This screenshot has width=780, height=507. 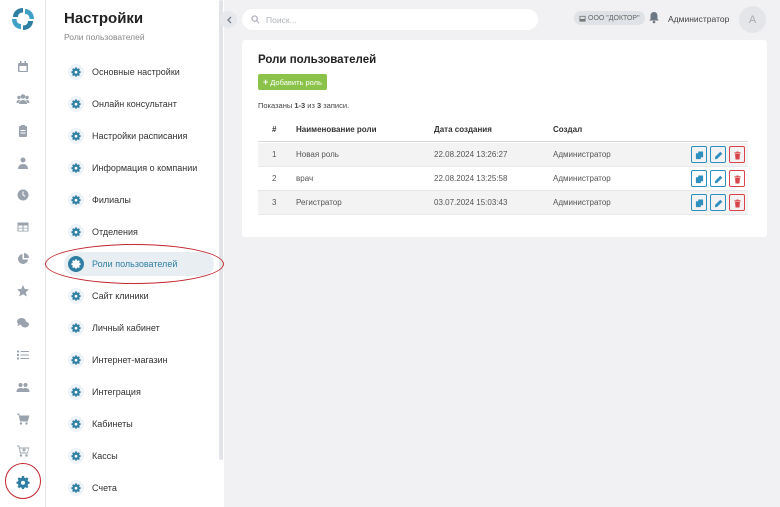 I want to click on user-name: Администратор, so click(x=698, y=19).